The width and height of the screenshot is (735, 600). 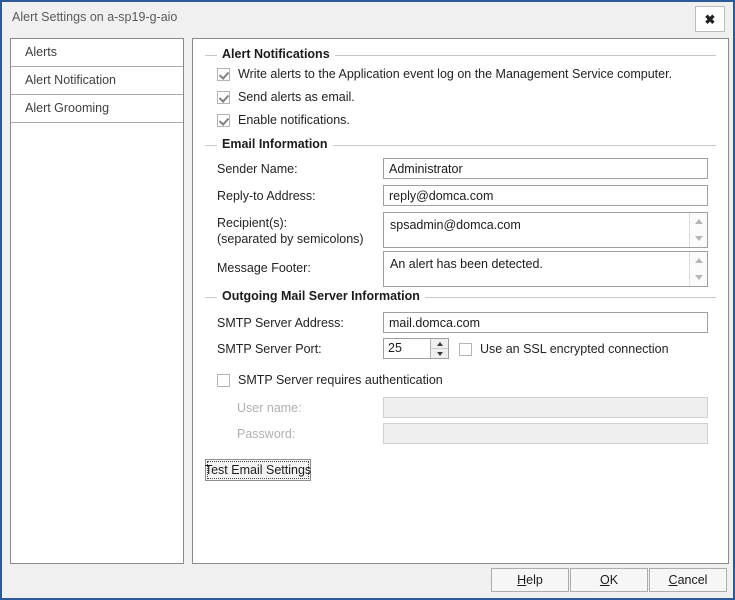 What do you see at coordinates (71, 80) in the screenshot?
I see `sidebar-item-label: Alert Notification` at bounding box center [71, 80].